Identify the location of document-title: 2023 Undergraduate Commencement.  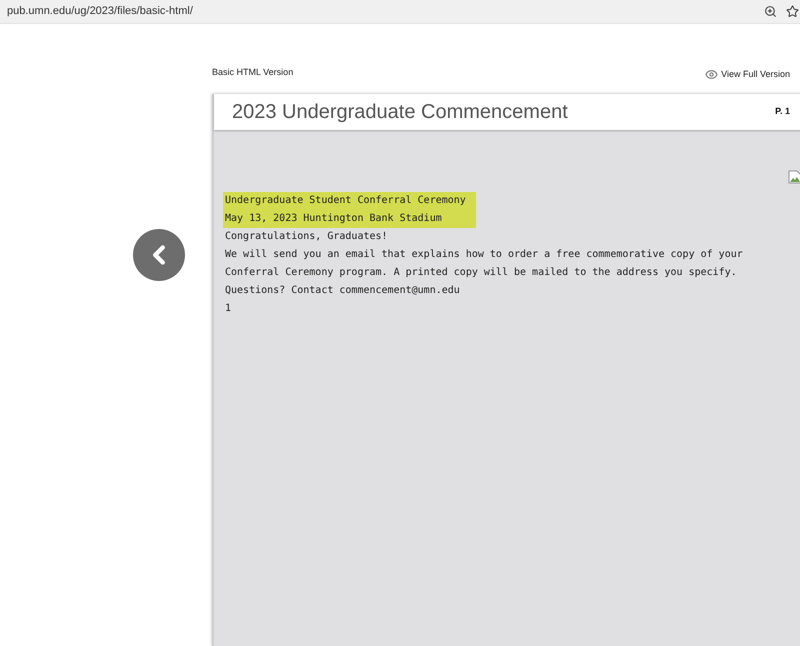
(400, 112).